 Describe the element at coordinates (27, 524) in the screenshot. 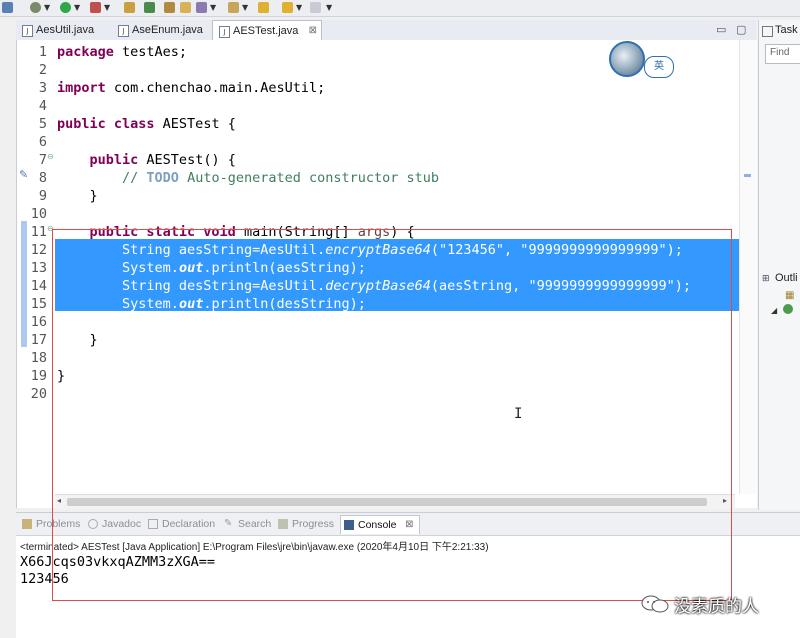

I see `problems-icon` at that location.